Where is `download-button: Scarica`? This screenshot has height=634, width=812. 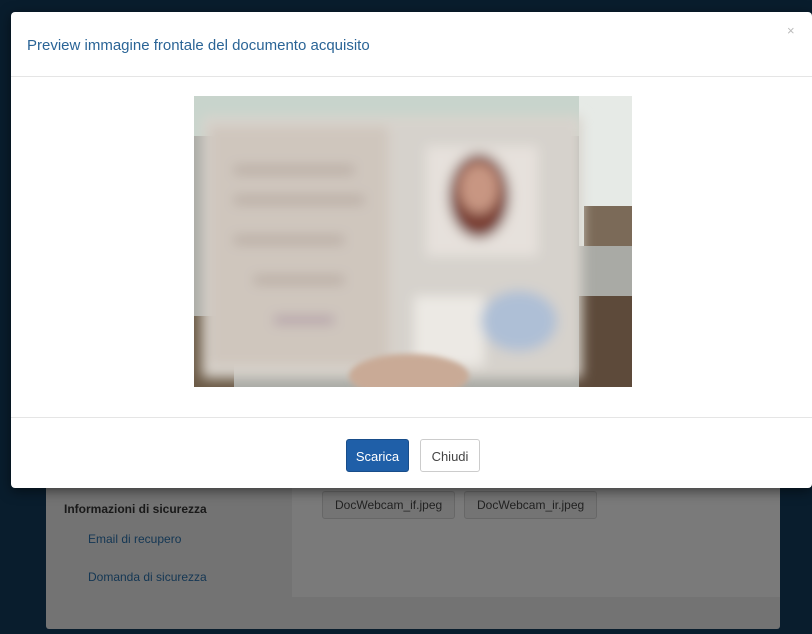
download-button: Scarica is located at coordinates (377, 455).